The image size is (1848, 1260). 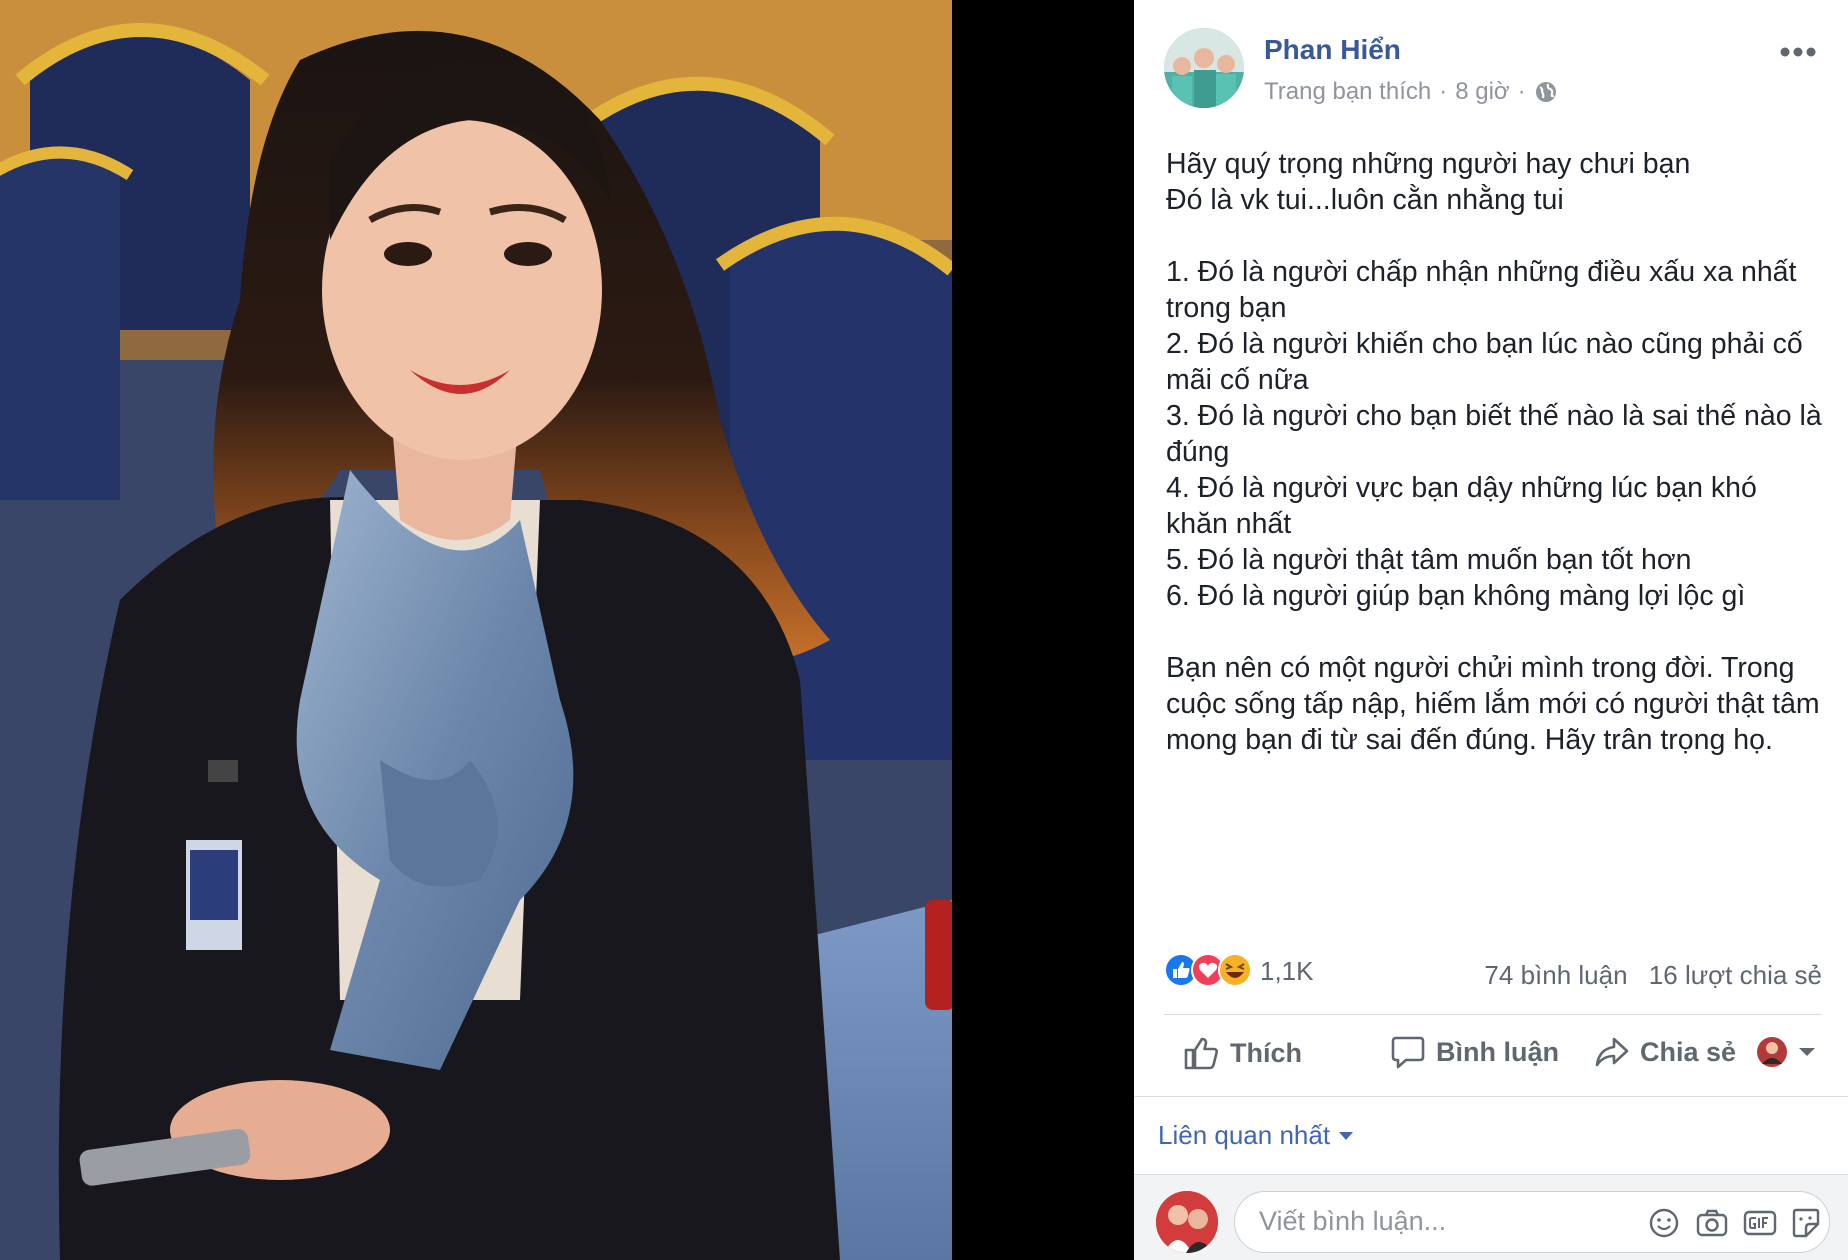 What do you see at coordinates (1806, 1223) in the screenshot?
I see `sticker-icon` at bounding box center [1806, 1223].